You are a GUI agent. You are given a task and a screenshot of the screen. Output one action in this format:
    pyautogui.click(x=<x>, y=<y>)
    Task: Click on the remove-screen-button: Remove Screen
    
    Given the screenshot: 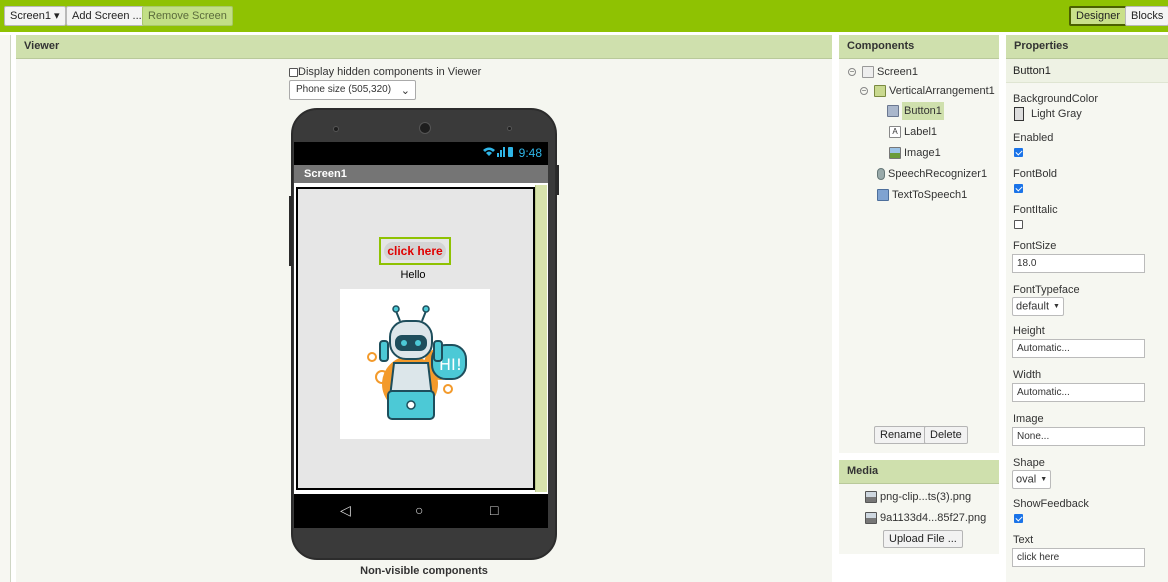 What is the action you would take?
    pyautogui.click(x=187, y=16)
    